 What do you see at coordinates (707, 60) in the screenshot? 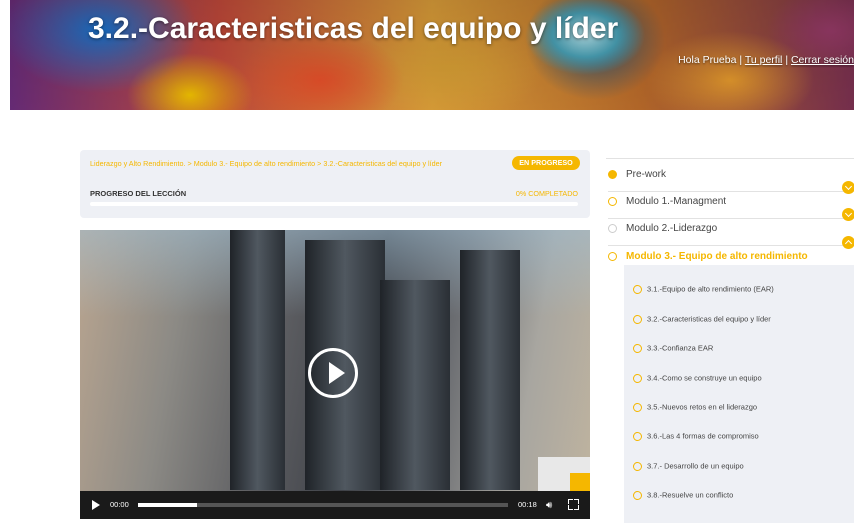
I see `greeting-text: Hola Prueba` at bounding box center [707, 60].